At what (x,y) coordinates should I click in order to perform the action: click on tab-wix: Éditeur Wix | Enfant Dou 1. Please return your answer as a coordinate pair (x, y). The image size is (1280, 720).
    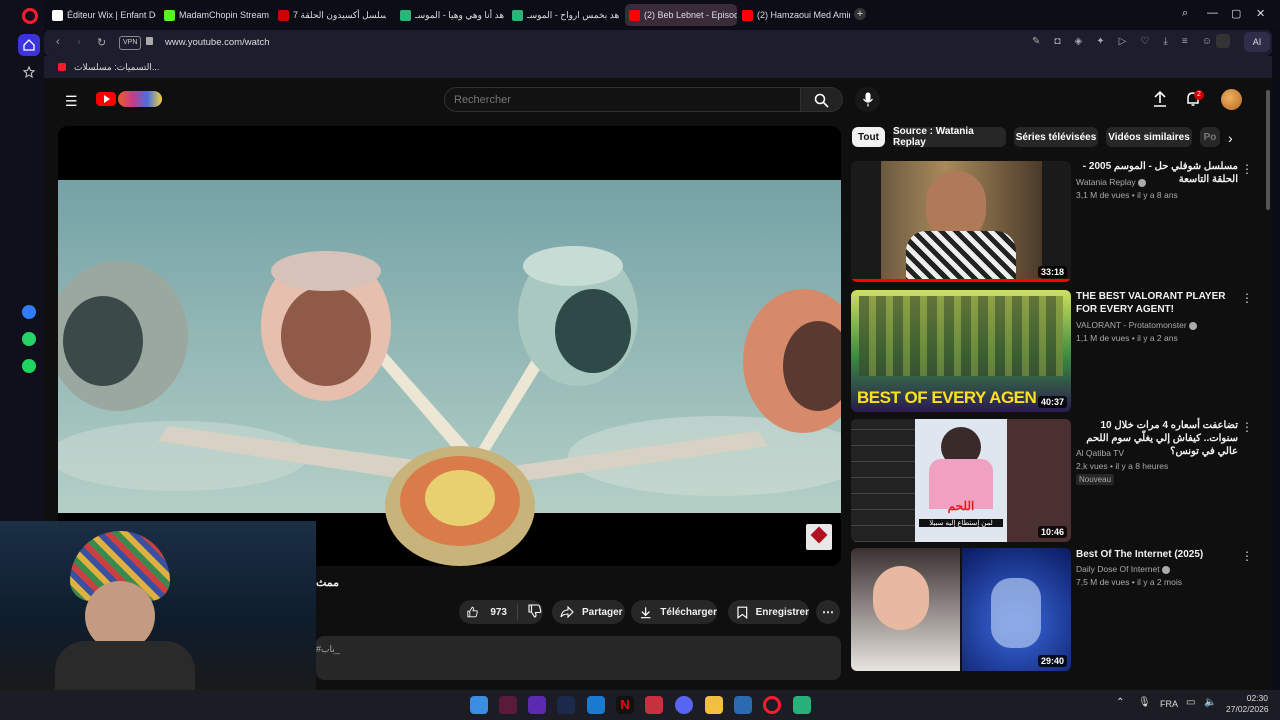
    Looking at the image, I should click on (102, 15).